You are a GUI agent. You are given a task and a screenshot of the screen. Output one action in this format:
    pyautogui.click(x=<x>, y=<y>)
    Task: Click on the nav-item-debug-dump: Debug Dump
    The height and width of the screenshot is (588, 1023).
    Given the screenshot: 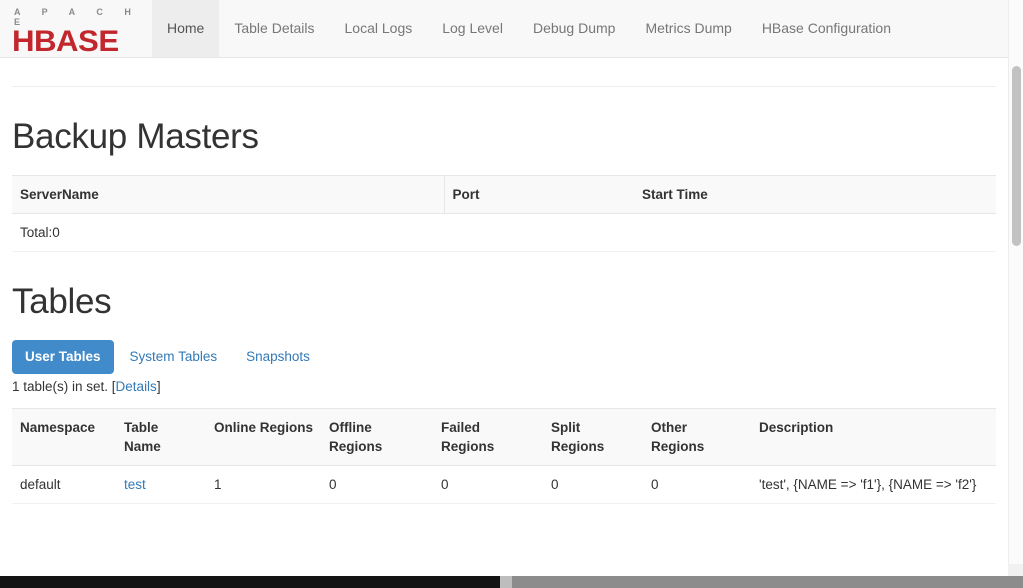 What is the action you would take?
    pyautogui.click(x=574, y=28)
    